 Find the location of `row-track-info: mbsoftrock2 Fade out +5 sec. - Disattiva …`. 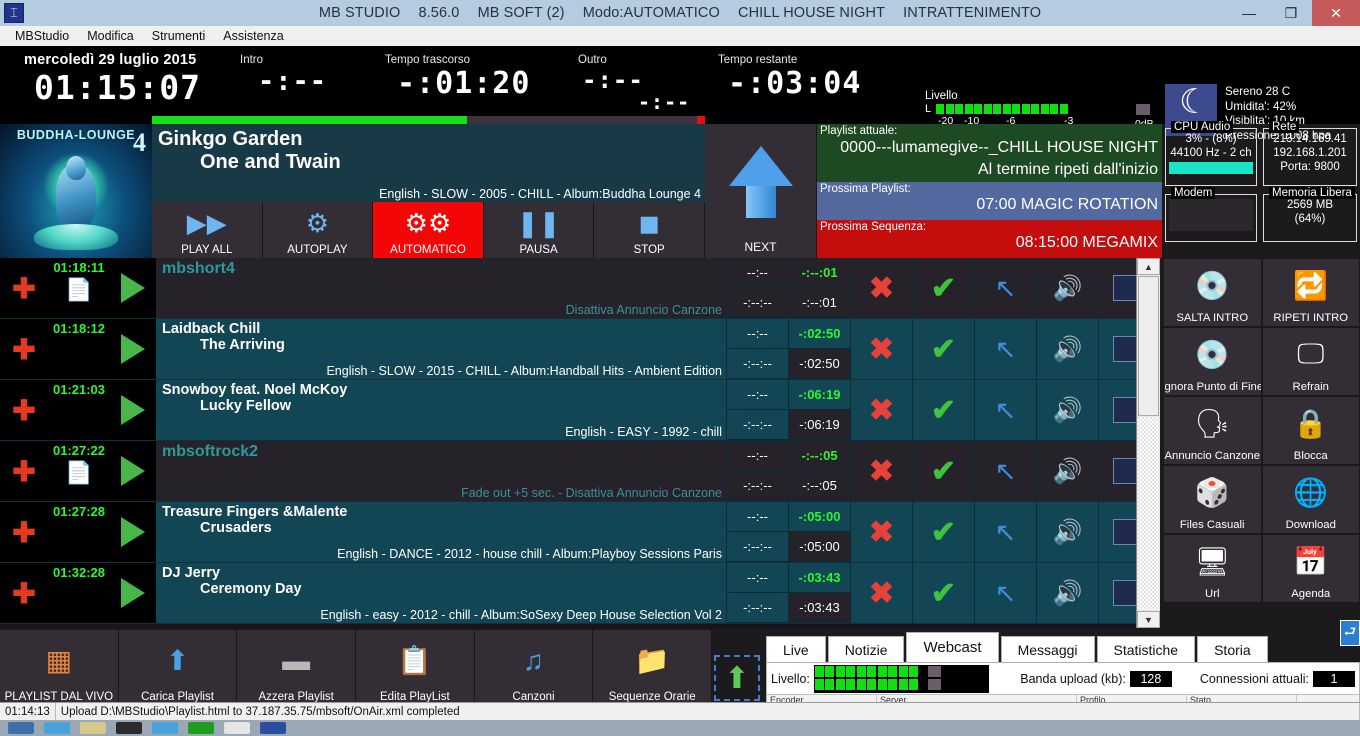

row-track-info: mbsoftrock2 Fade out +5 sec. - Disattiva … is located at coordinates (441, 471).